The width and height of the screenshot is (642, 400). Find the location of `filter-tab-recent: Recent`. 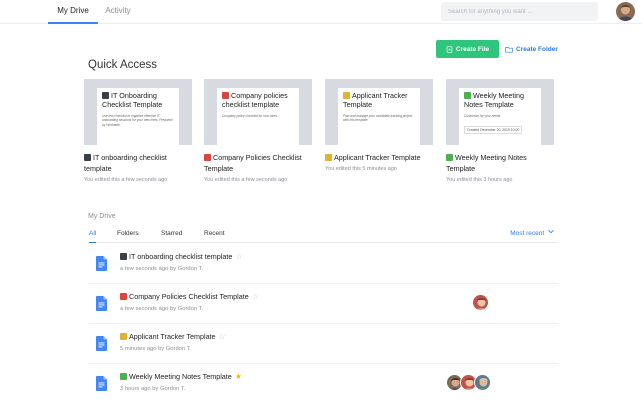

filter-tab-recent: Recent is located at coordinates (214, 234).